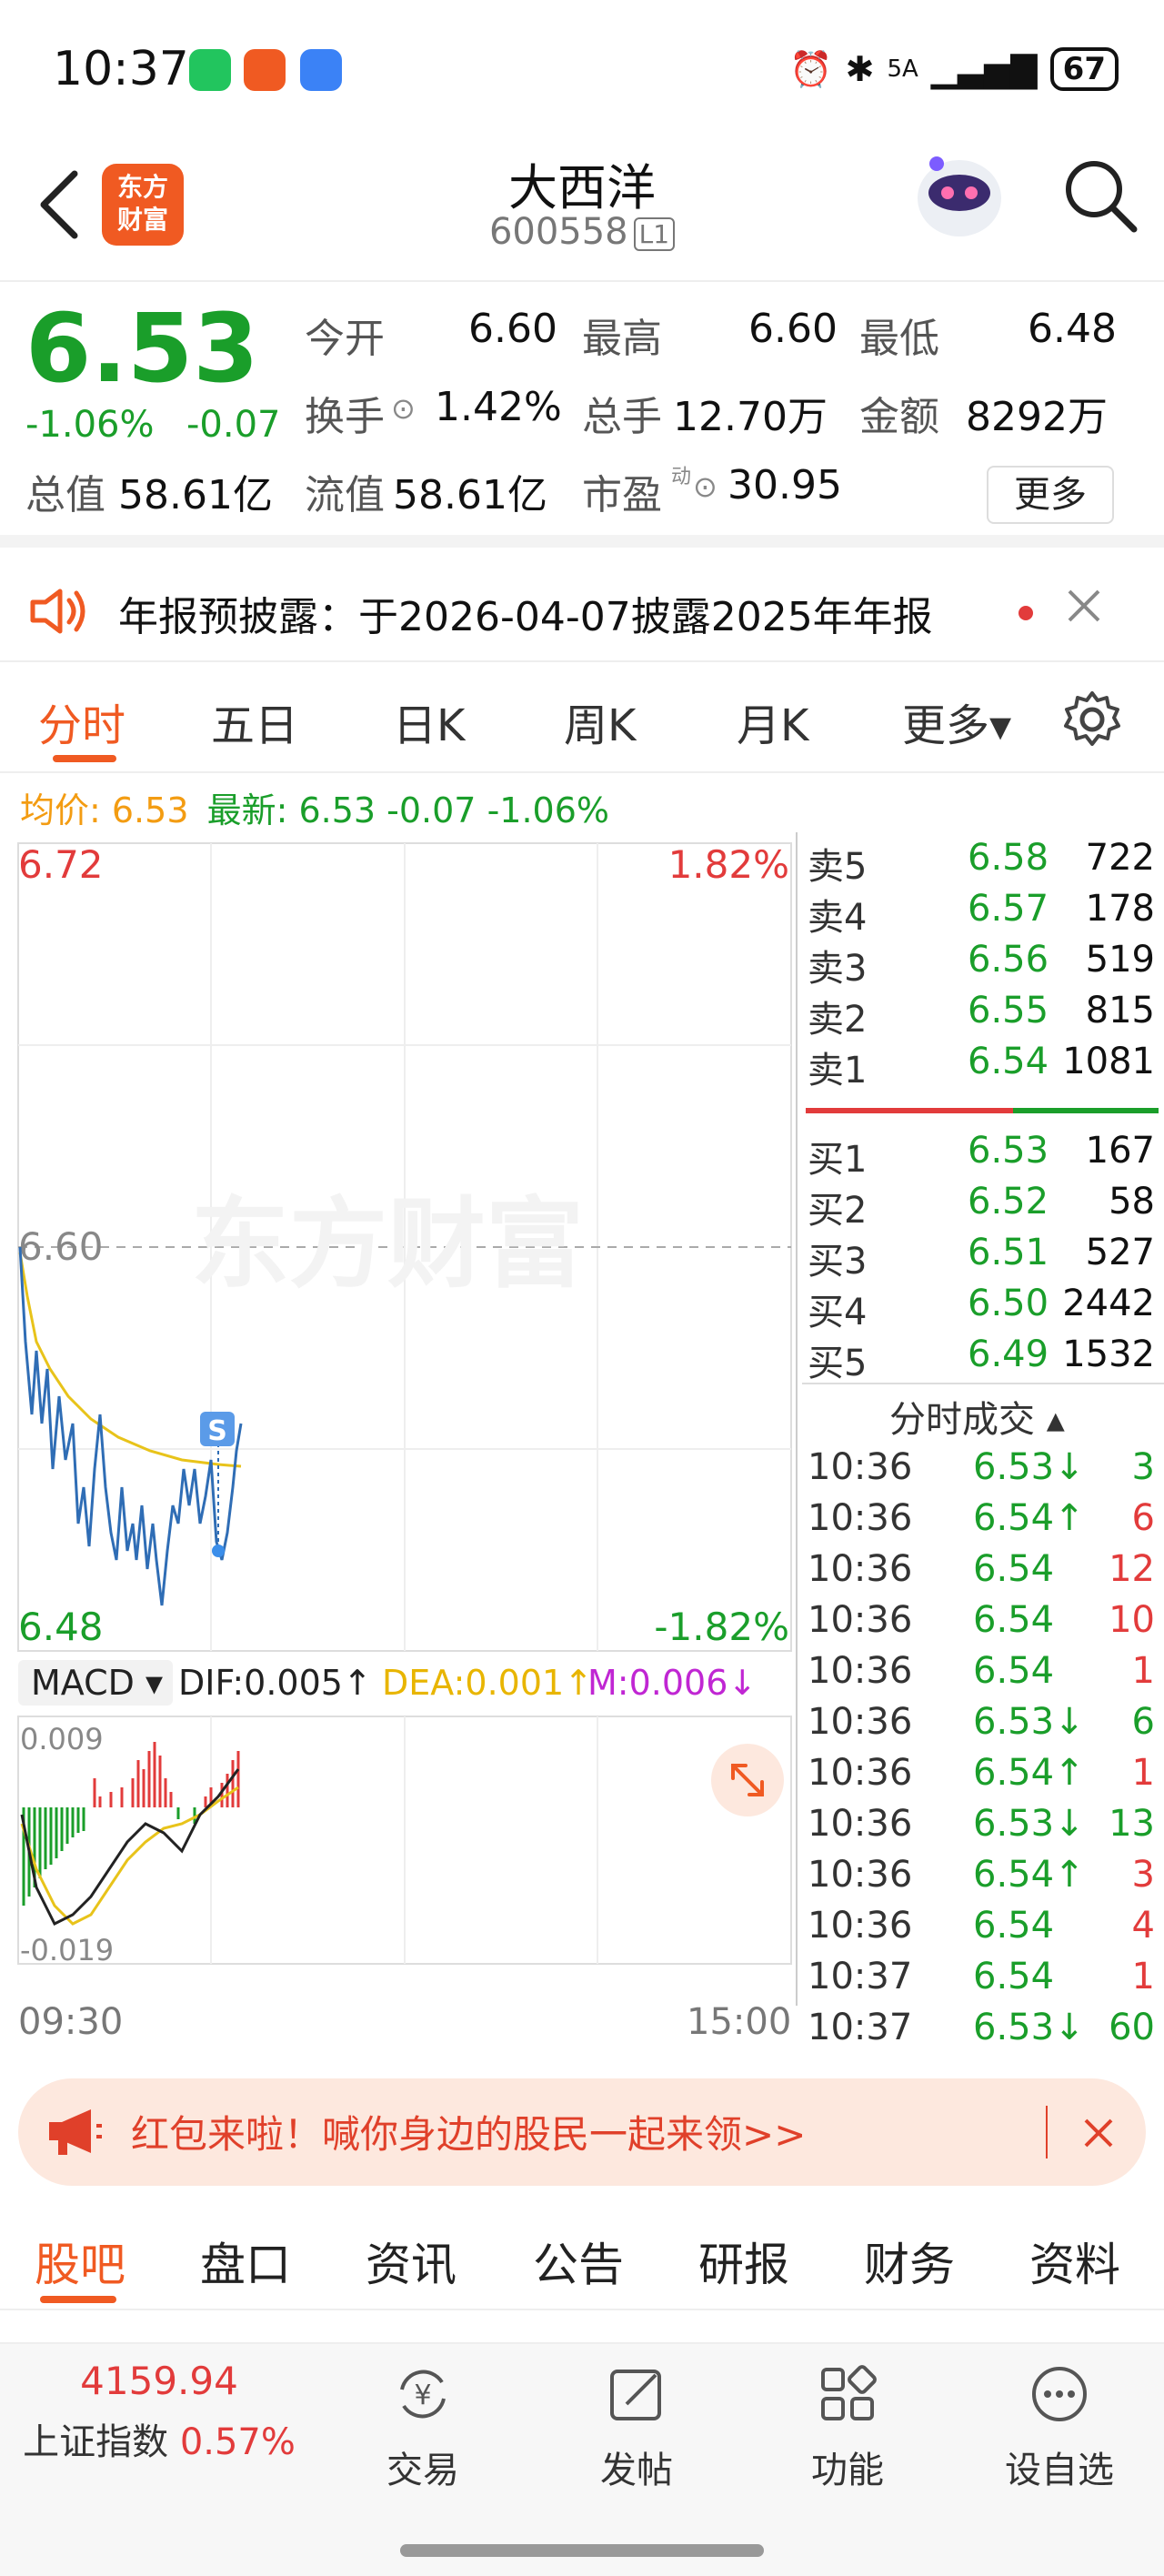  What do you see at coordinates (345, 495) in the screenshot?
I see `float-label: 流值` at bounding box center [345, 495].